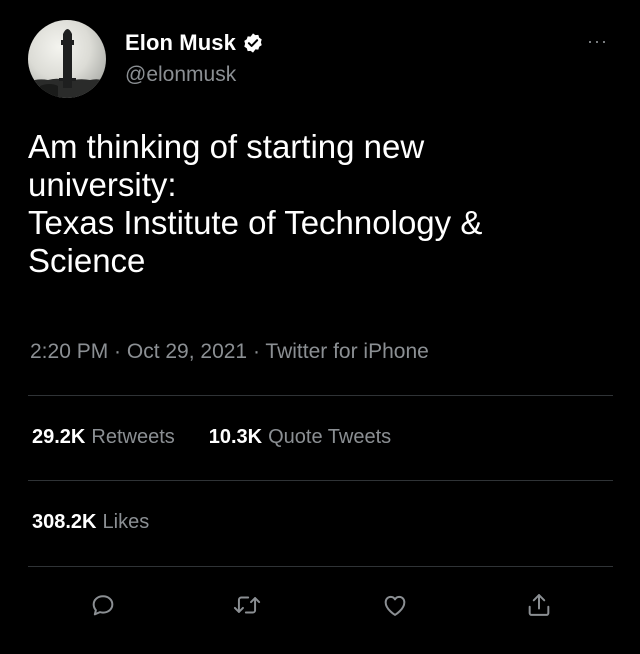  What do you see at coordinates (253, 43) in the screenshot?
I see `verified-badge-icon` at bounding box center [253, 43].